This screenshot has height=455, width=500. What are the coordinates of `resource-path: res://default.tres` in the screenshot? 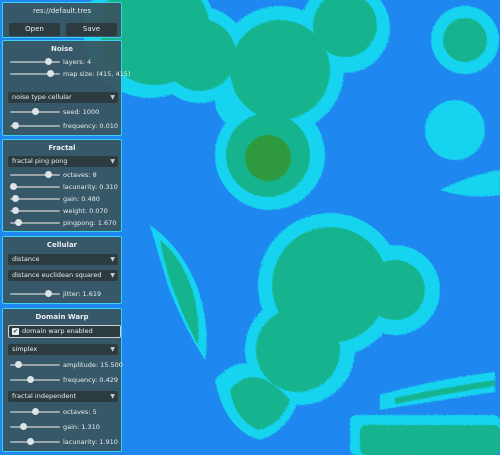 It's located at (62, 11).